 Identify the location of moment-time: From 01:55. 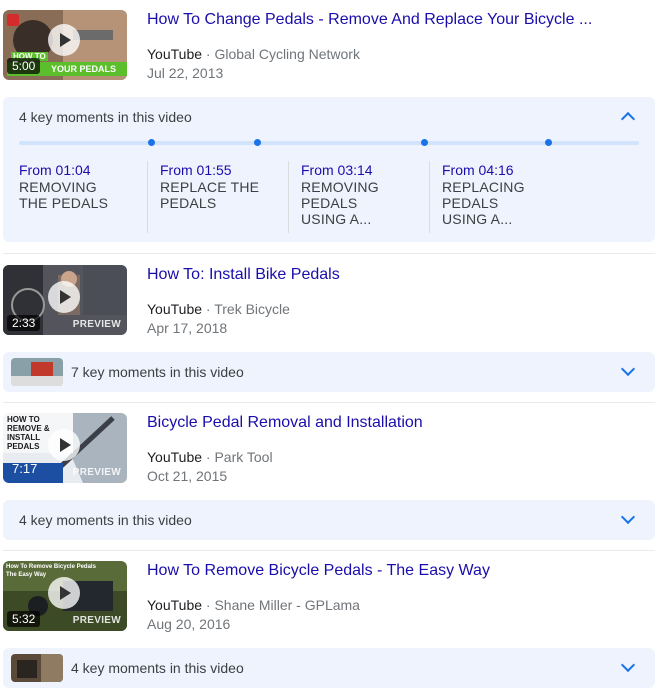
(196, 170).